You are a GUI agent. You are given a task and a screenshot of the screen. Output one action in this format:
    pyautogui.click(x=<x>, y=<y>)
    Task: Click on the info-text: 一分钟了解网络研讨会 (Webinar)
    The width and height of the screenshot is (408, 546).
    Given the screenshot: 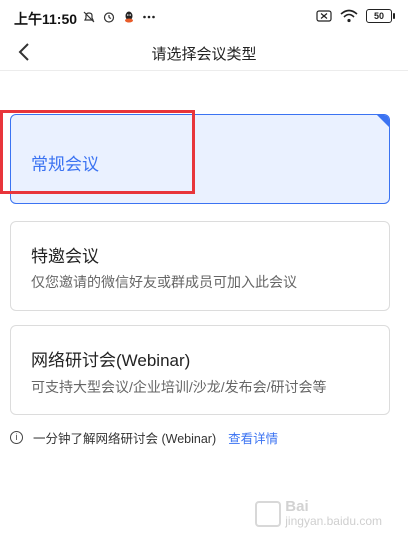 What is the action you would take?
    pyautogui.click(x=125, y=439)
    